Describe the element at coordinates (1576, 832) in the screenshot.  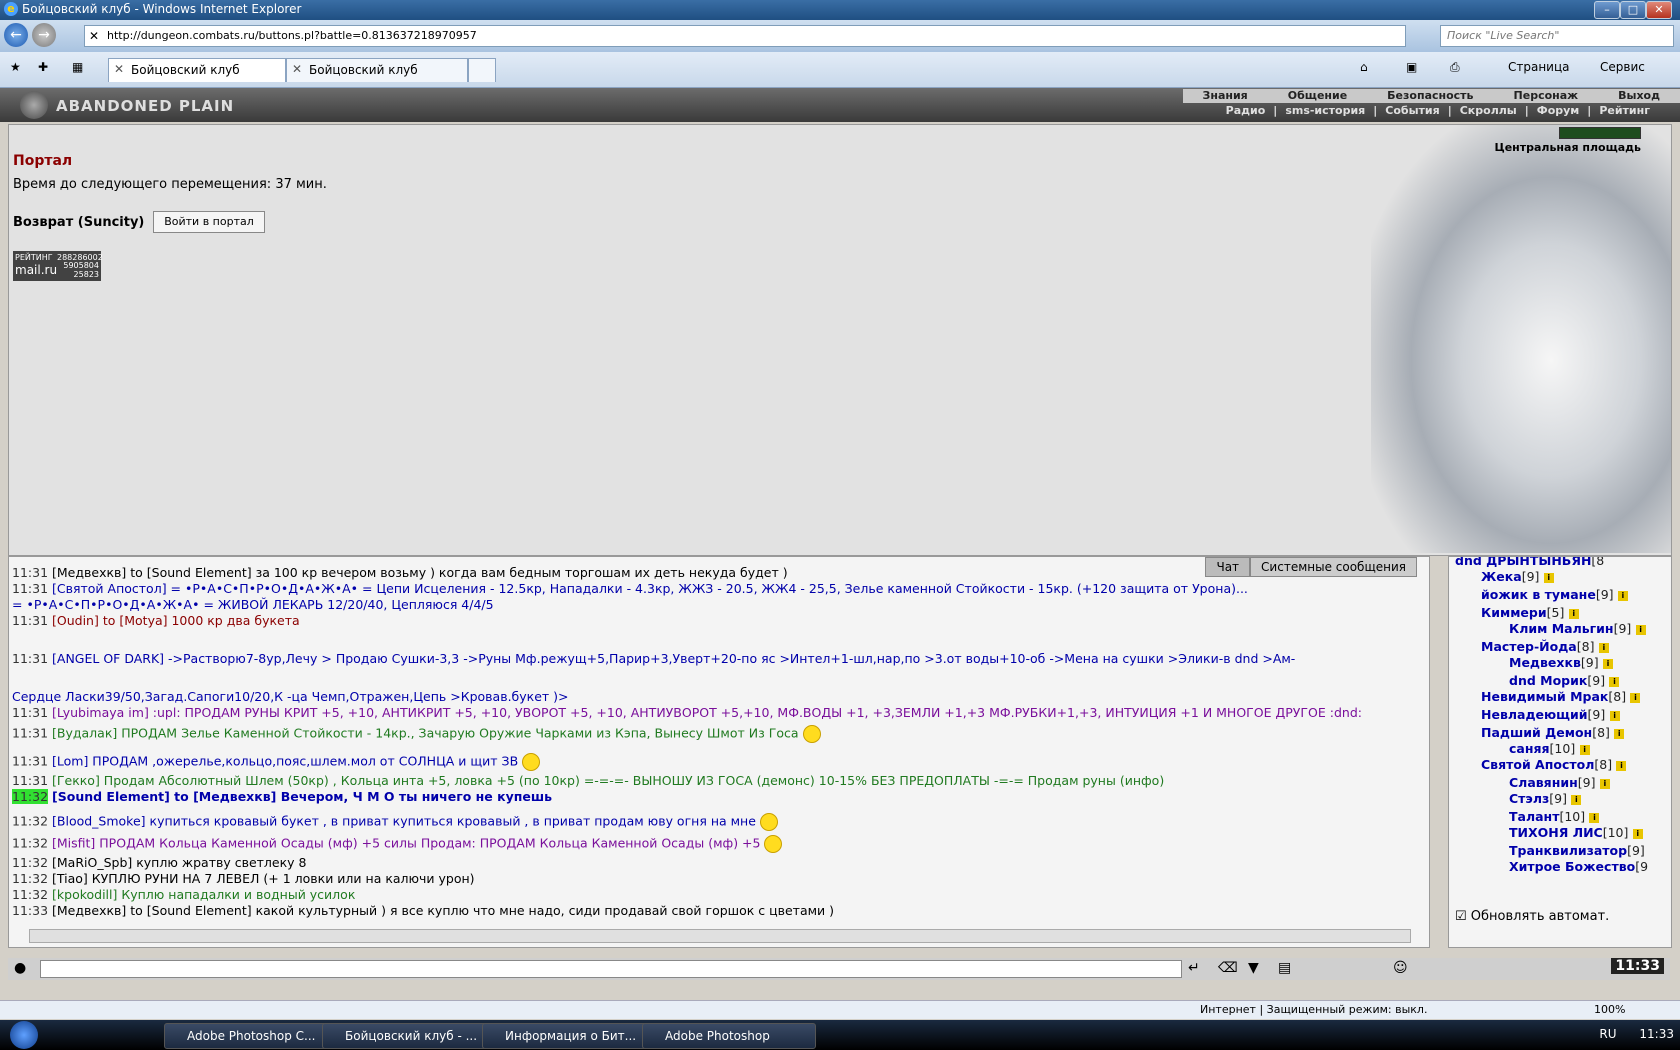
I see `online-user: ТИХОНЯ ЛИС[10] i` at that location.